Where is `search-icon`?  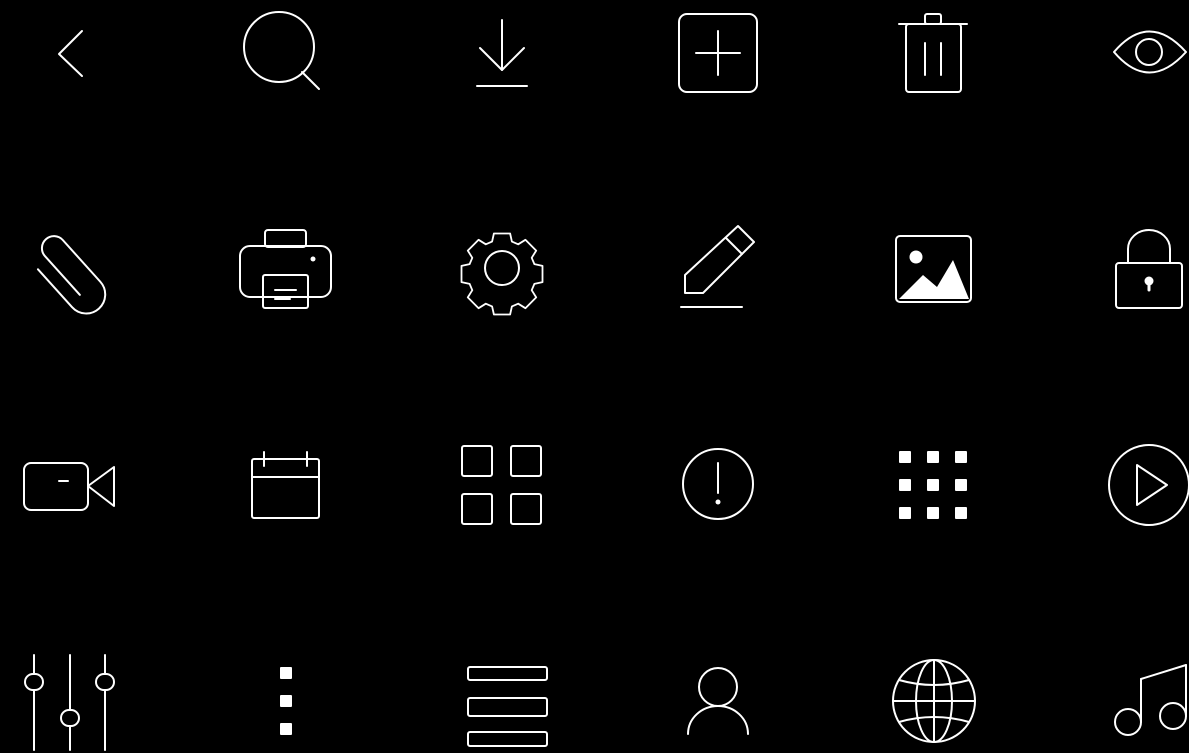 search-icon is located at coordinates (281, 50).